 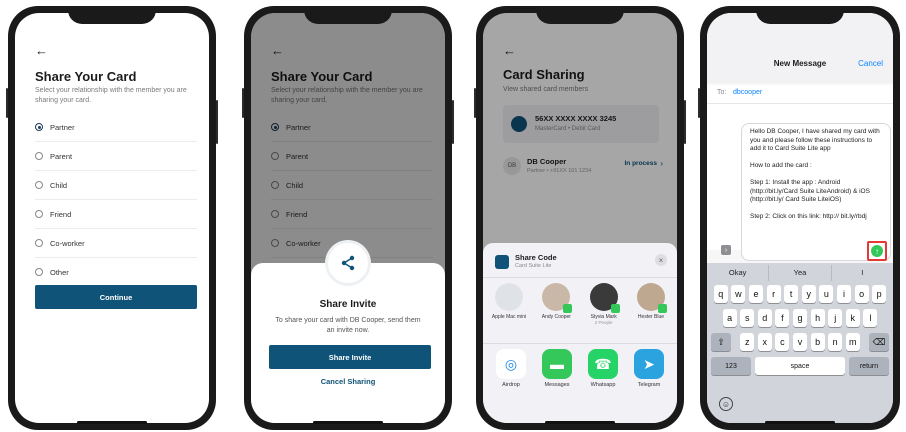 I want to click on return-key: return, so click(x=869, y=366).